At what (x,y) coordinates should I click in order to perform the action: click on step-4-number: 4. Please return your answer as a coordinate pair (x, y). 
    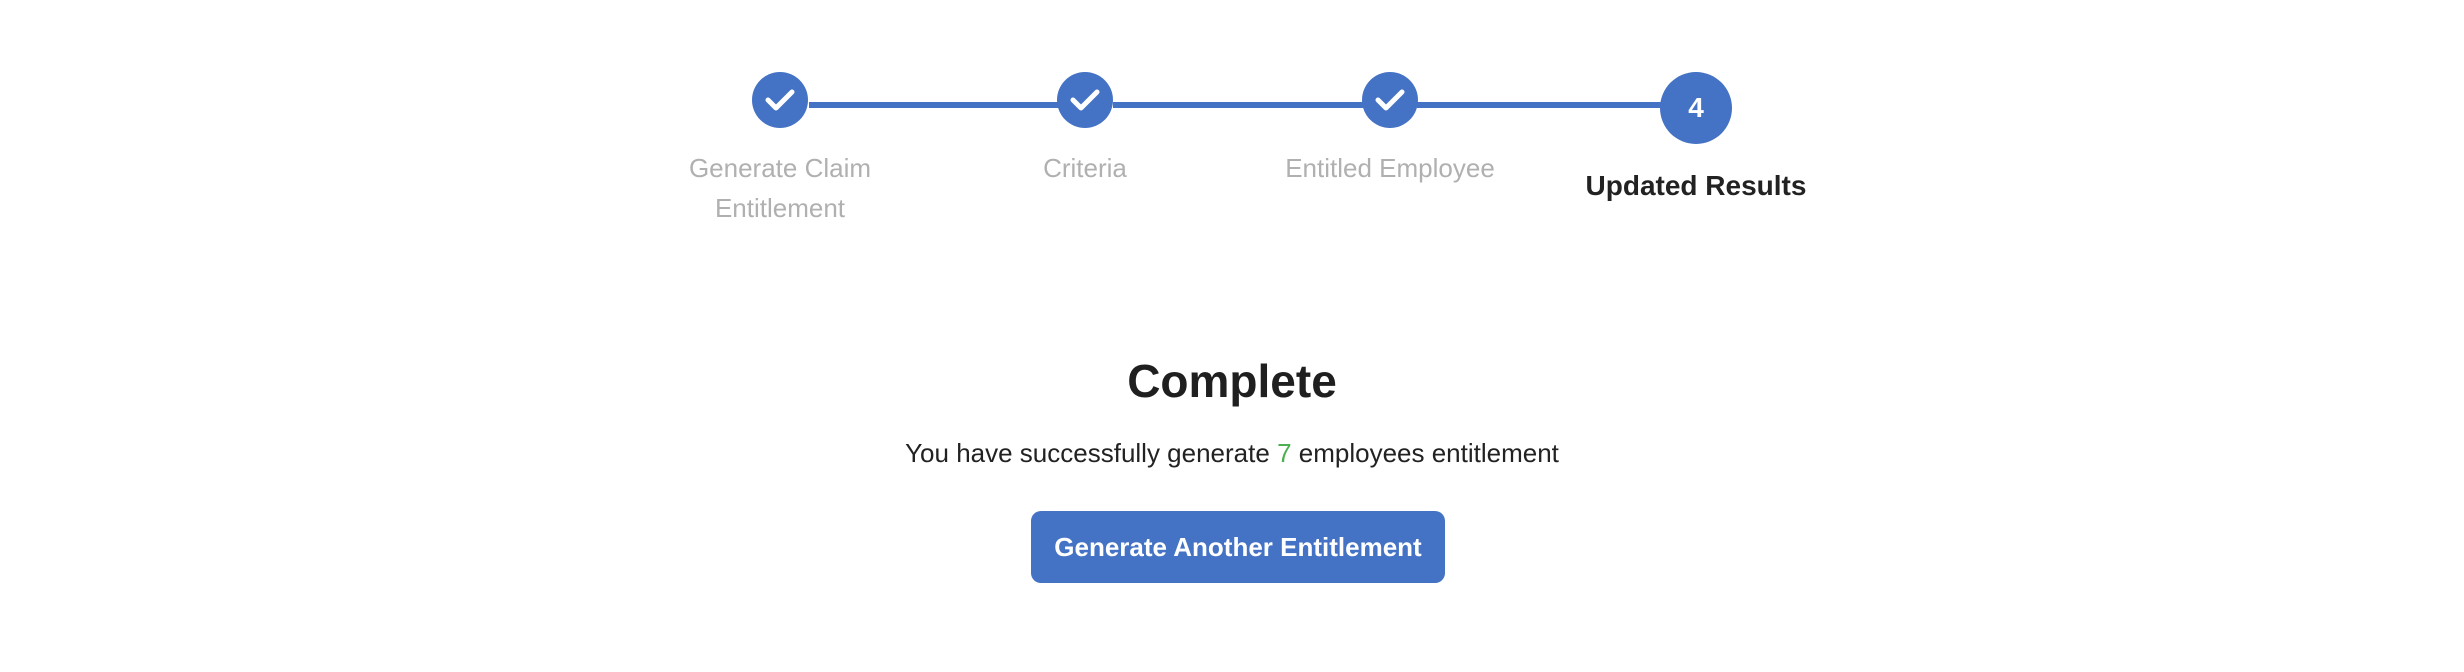
    Looking at the image, I should click on (1696, 107).